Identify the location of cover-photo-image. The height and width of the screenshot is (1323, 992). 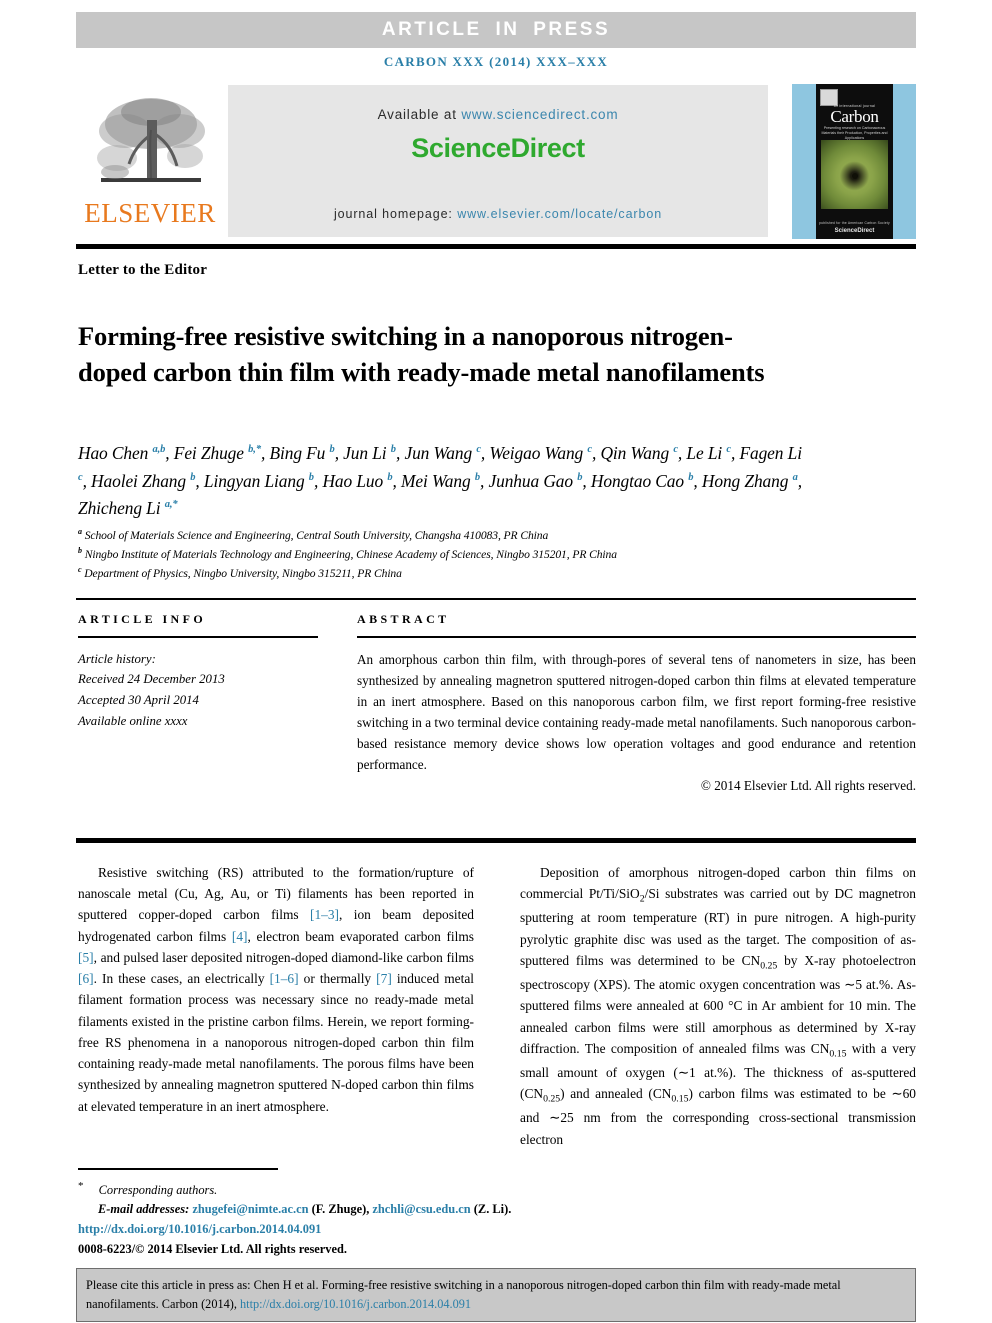
(854, 174).